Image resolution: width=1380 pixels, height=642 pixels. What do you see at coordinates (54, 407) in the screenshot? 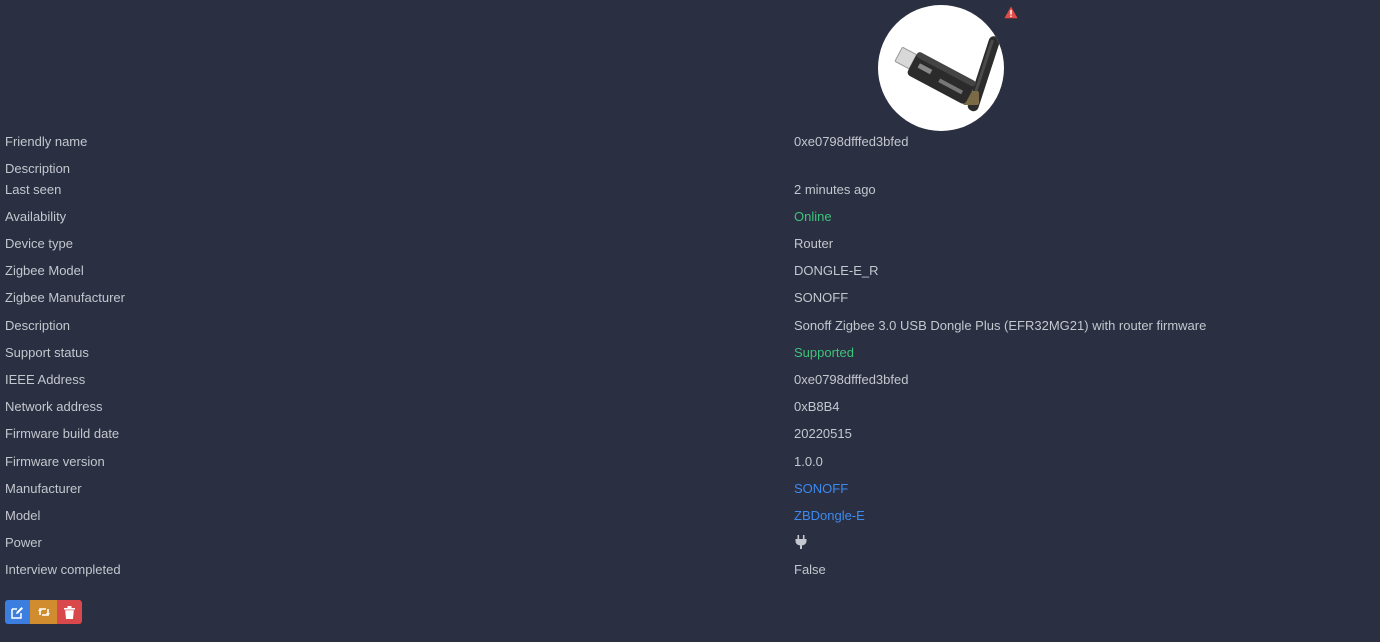
I see `row-label: Network address` at bounding box center [54, 407].